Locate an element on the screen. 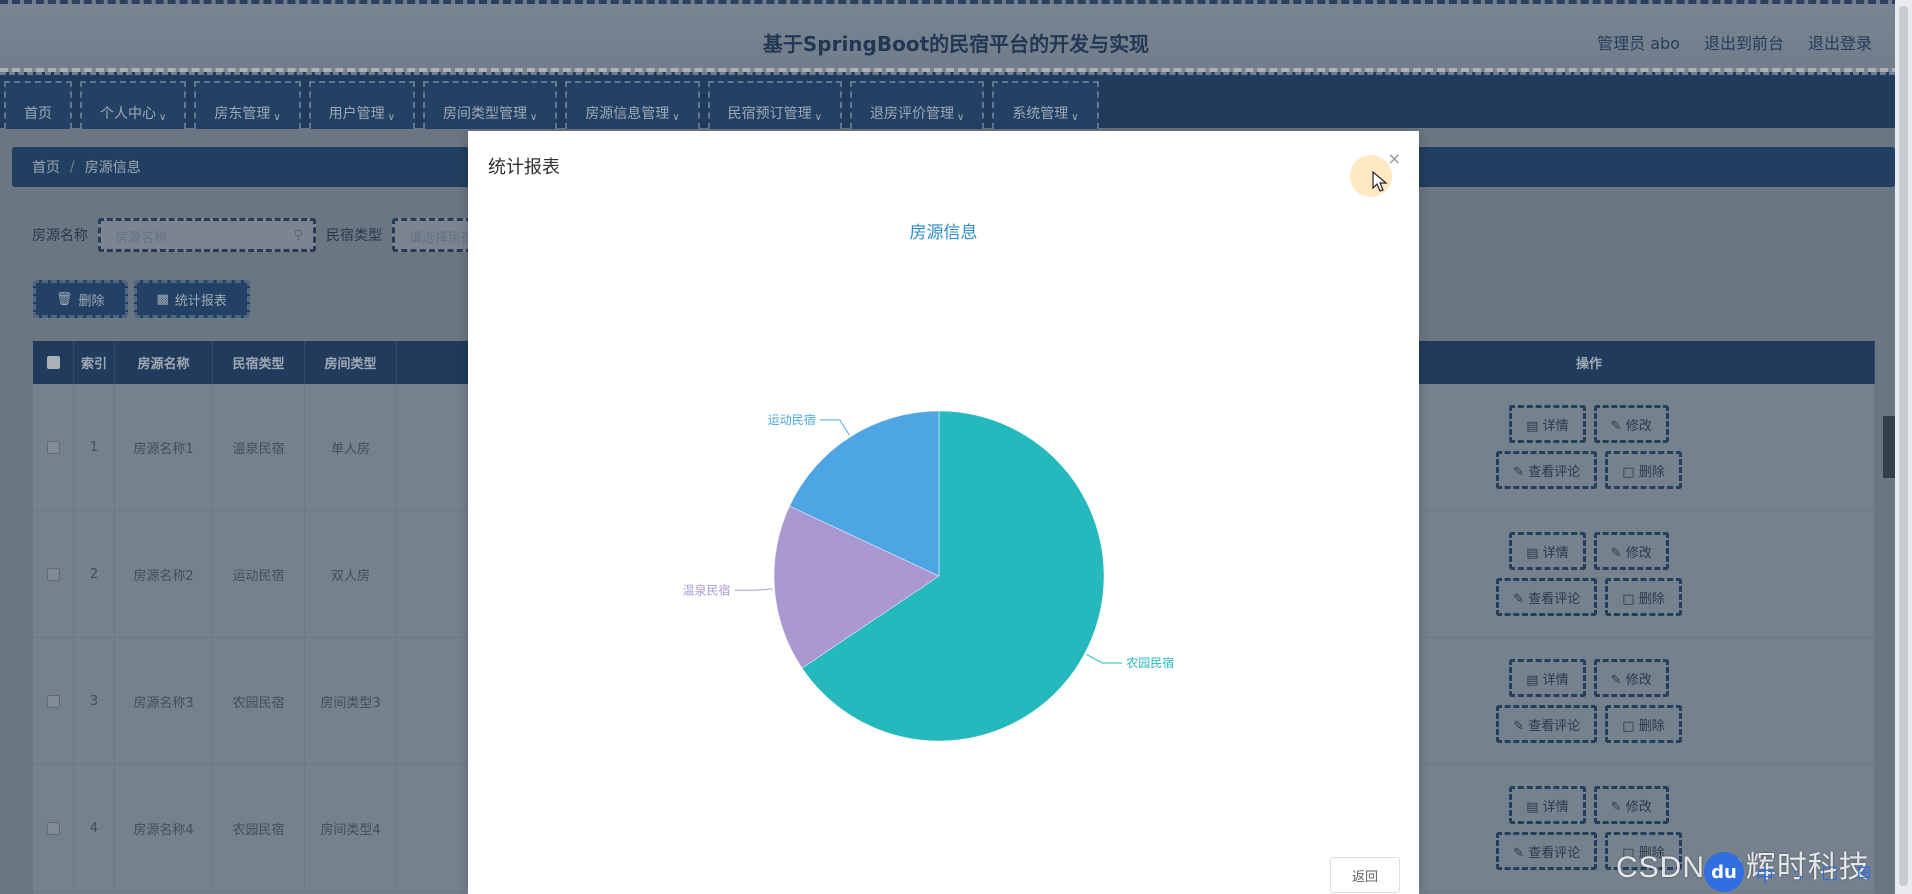 The image size is (1912, 894). return-button: 返回 is located at coordinates (1365, 875).